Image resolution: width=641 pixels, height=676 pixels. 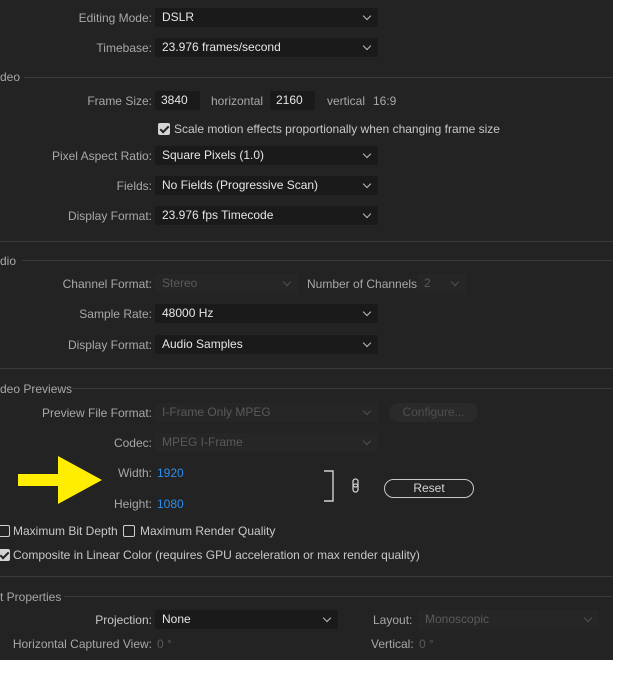 What do you see at coordinates (101, 156) in the screenshot?
I see `pixel-aspect-label: Pixel Aspect Ratio:` at bounding box center [101, 156].